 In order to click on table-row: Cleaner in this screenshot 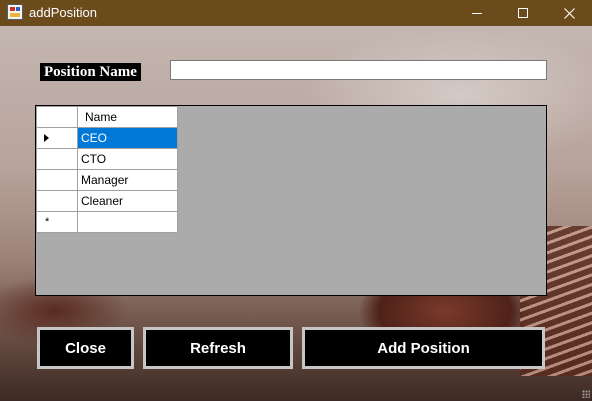, I will do `click(107, 201)`.